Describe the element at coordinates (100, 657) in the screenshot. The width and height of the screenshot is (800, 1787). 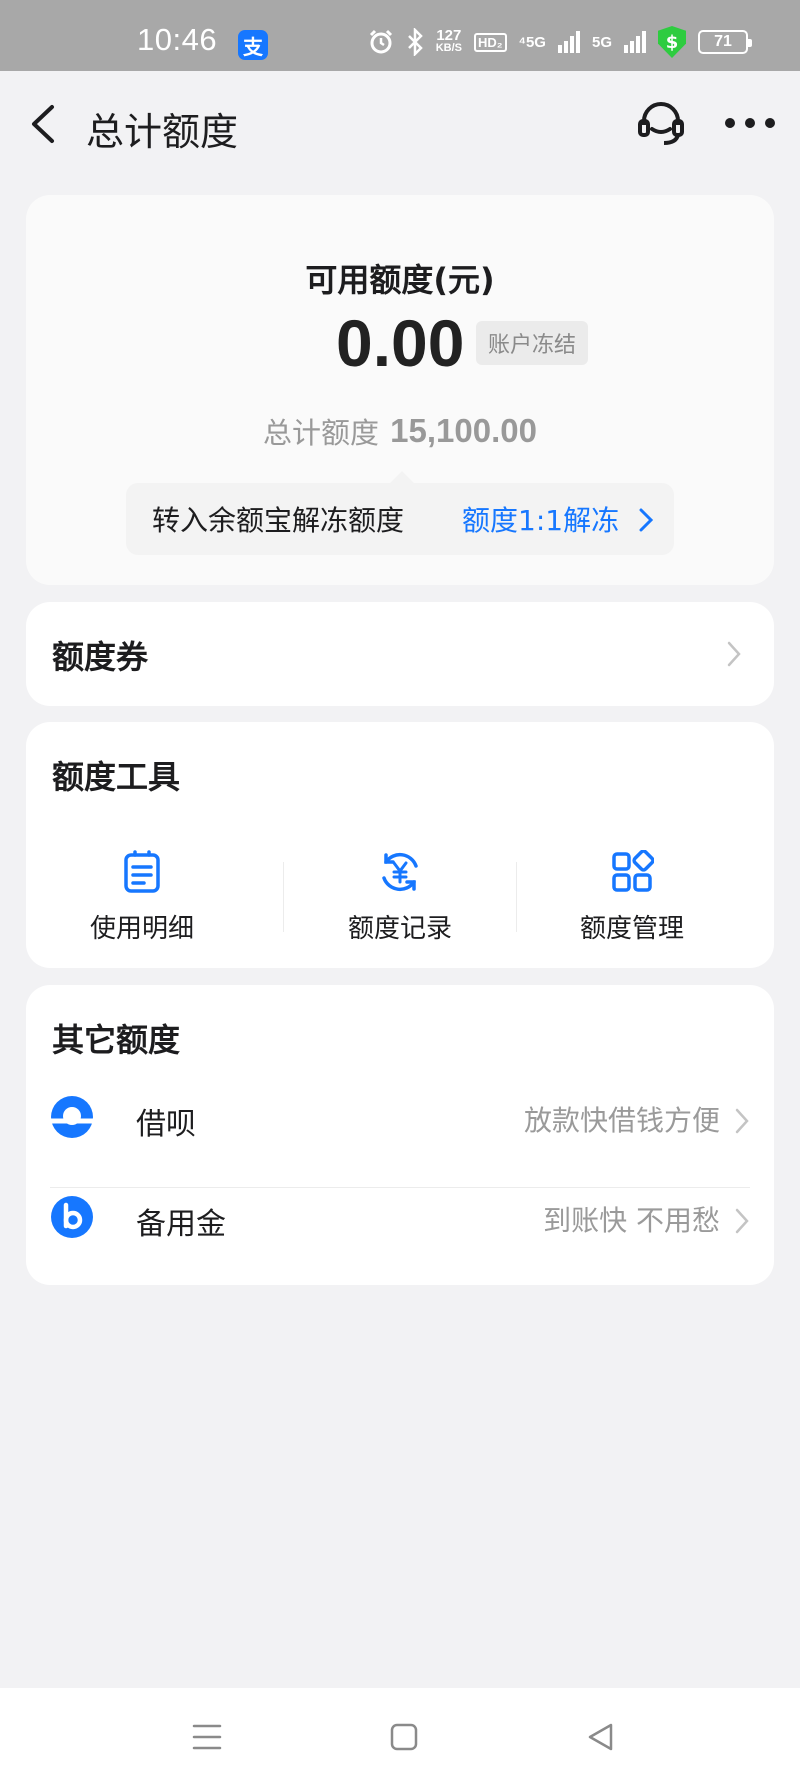
I see `credit-coupon-title: 额度券` at that location.